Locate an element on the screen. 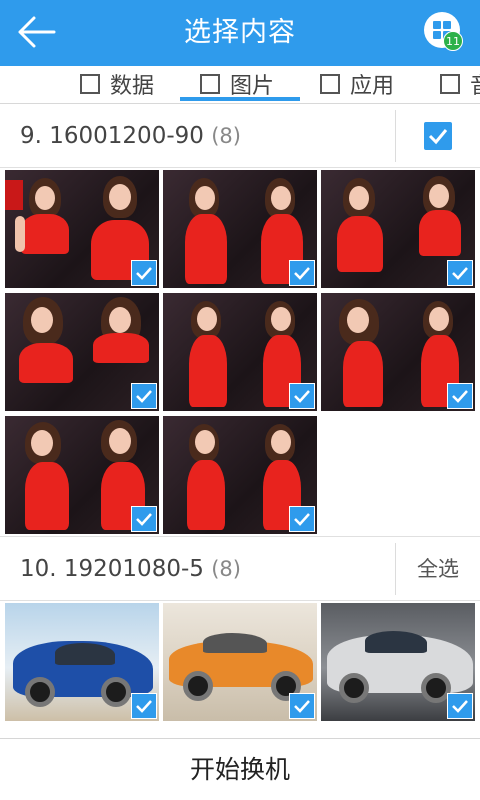 Image resolution: width=480 pixels, height=800 pixels. select-all-button: 全选 is located at coordinates (438, 569).